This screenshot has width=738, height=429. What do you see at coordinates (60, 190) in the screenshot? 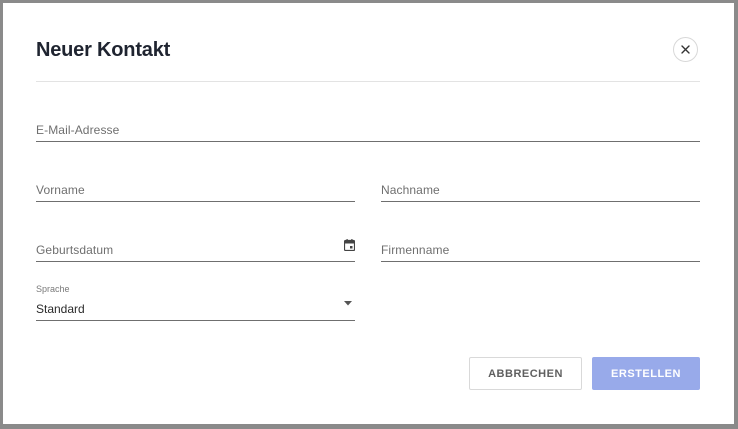
I see `firstname-placeholder: Vorname` at bounding box center [60, 190].